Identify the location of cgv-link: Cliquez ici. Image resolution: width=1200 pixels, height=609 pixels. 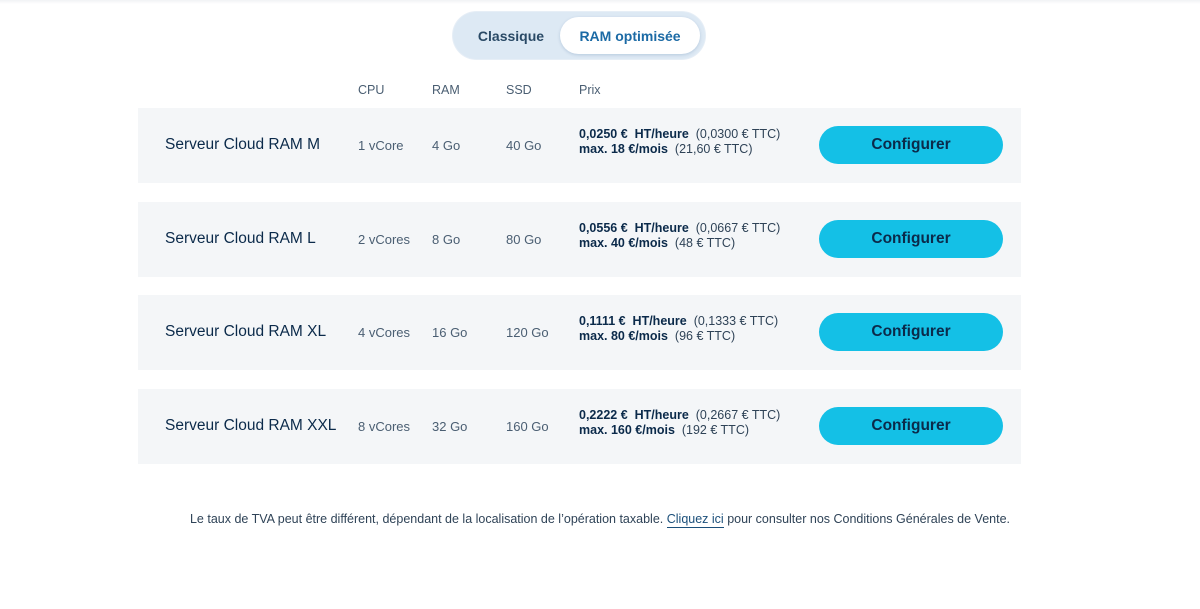
(695, 520).